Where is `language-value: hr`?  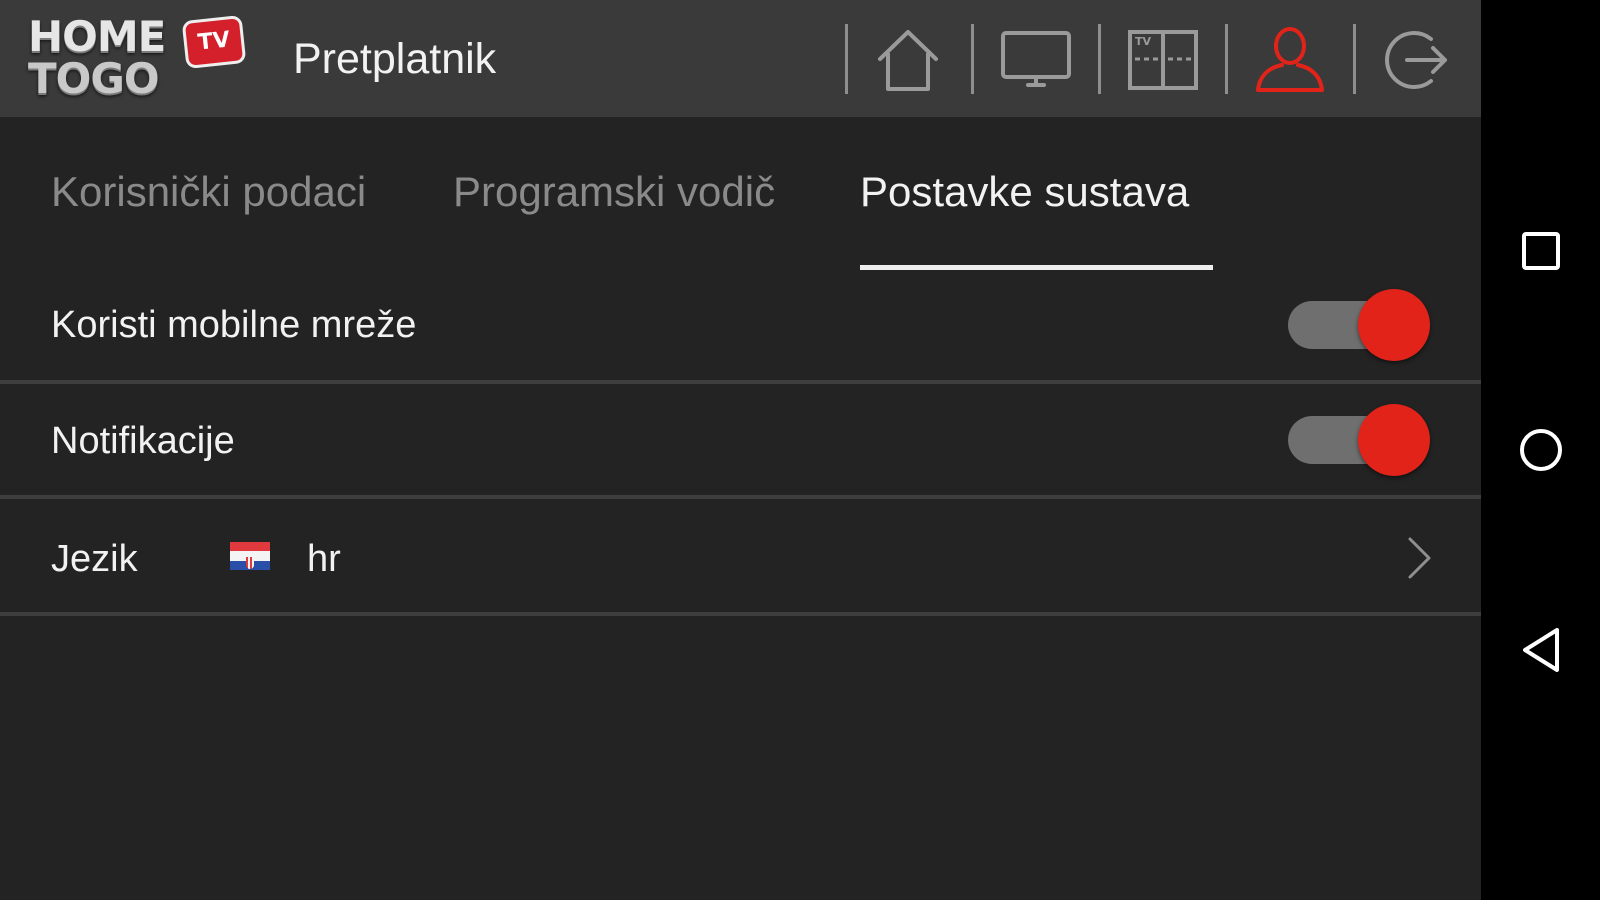
language-value: hr is located at coordinates (324, 559).